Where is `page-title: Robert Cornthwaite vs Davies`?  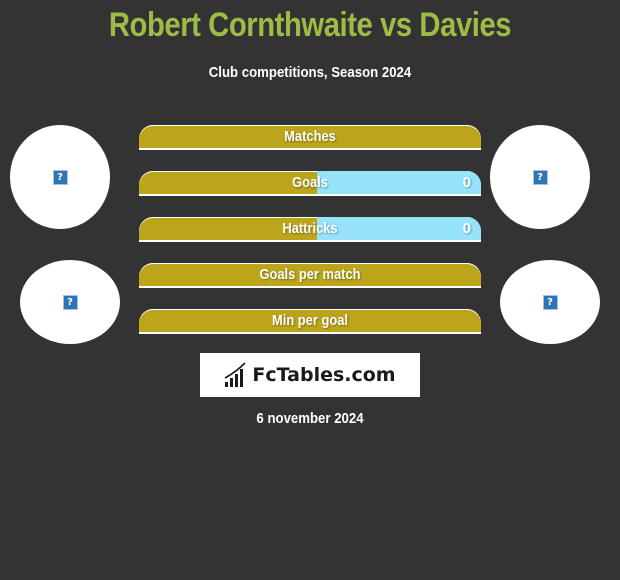 page-title: Robert Cornthwaite vs Davies is located at coordinates (310, 25).